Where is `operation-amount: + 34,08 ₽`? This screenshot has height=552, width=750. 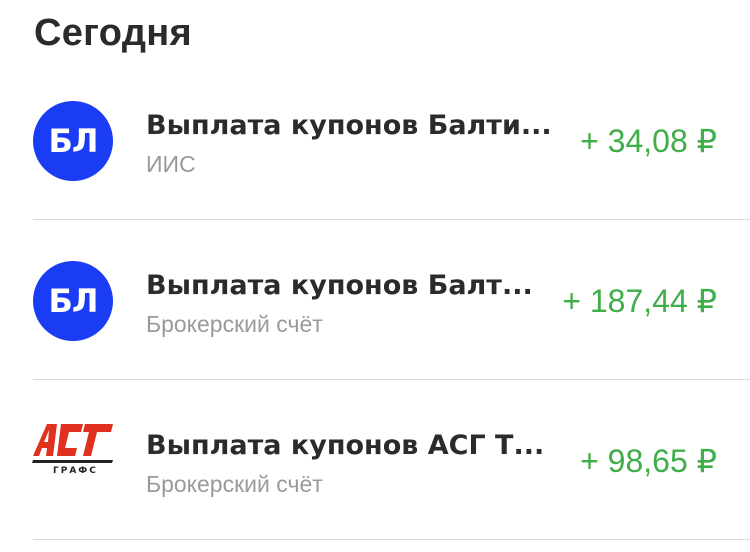
operation-amount: + 34,08 ₽ is located at coordinates (648, 141).